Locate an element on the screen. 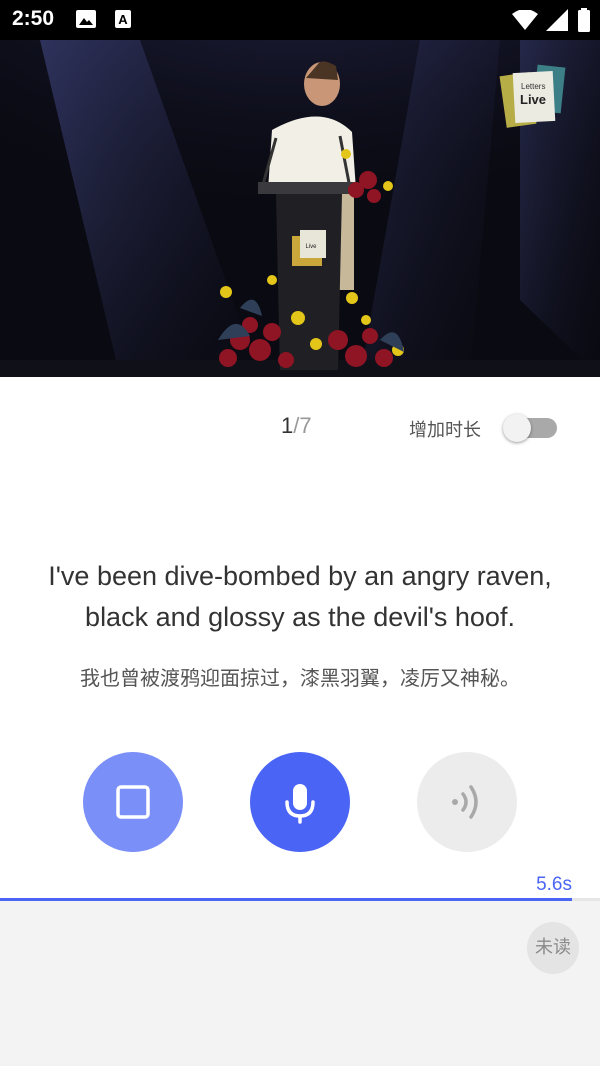  a-letter-icon: A is located at coordinates (123, 19).